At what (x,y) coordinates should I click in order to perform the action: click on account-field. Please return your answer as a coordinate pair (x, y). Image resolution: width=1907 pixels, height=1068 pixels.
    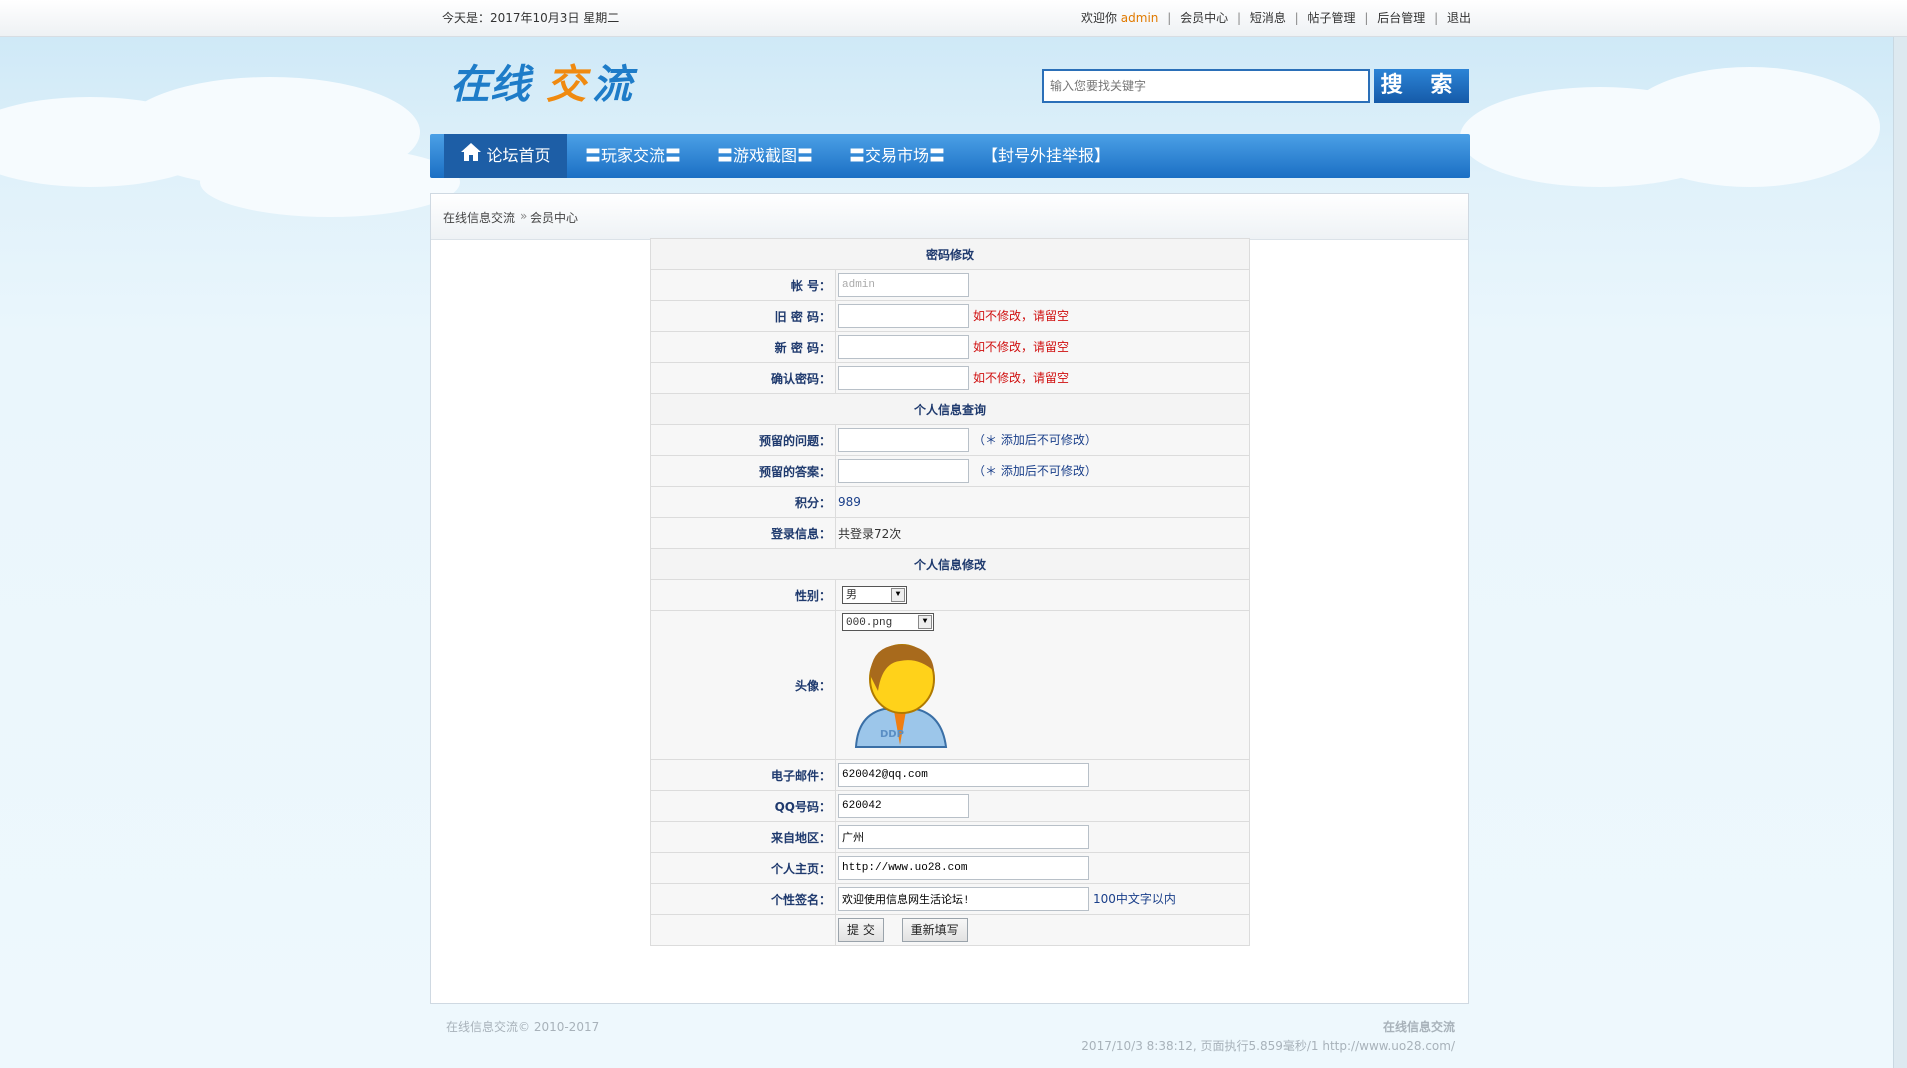
    Looking at the image, I should click on (903, 285).